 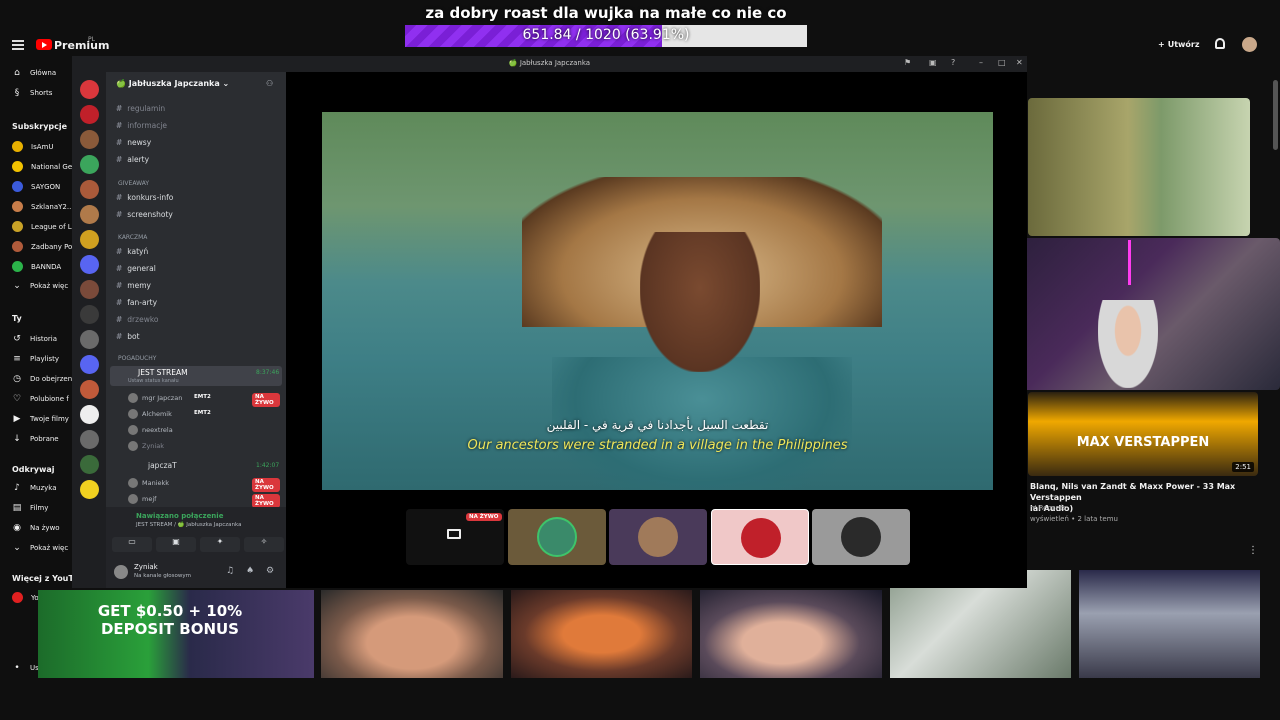 I want to click on connection-detail: JEST STREAM / 🍏 Jabłuszka Japczanka, so click(x=189, y=525).